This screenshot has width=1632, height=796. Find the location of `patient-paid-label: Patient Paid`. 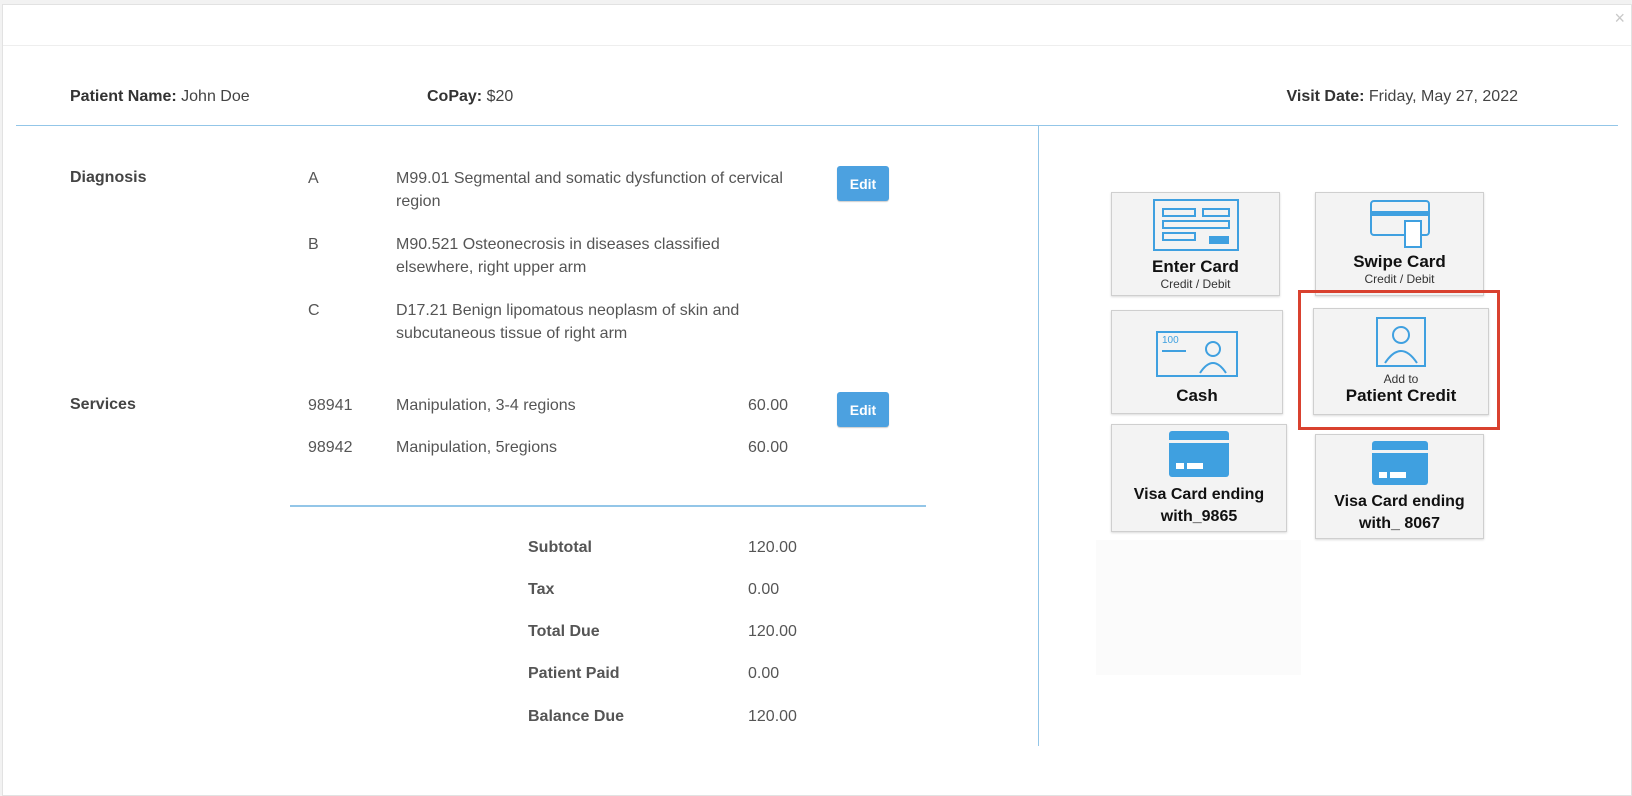

patient-paid-label: Patient Paid is located at coordinates (574, 673).